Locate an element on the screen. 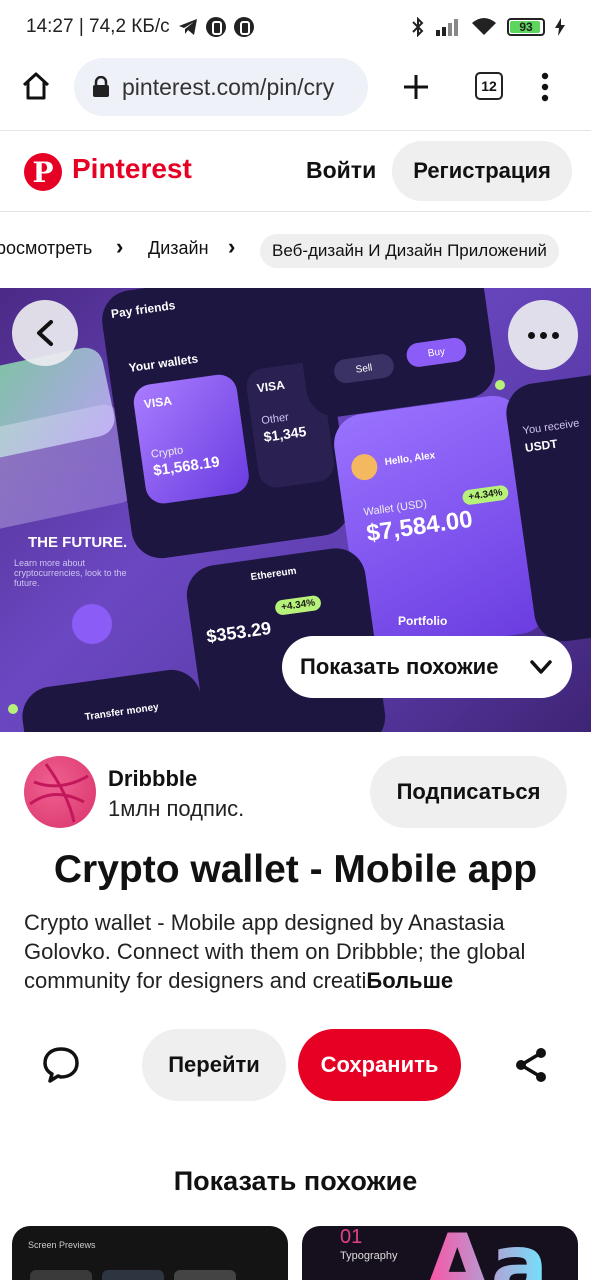  back-button is located at coordinates (45, 333).